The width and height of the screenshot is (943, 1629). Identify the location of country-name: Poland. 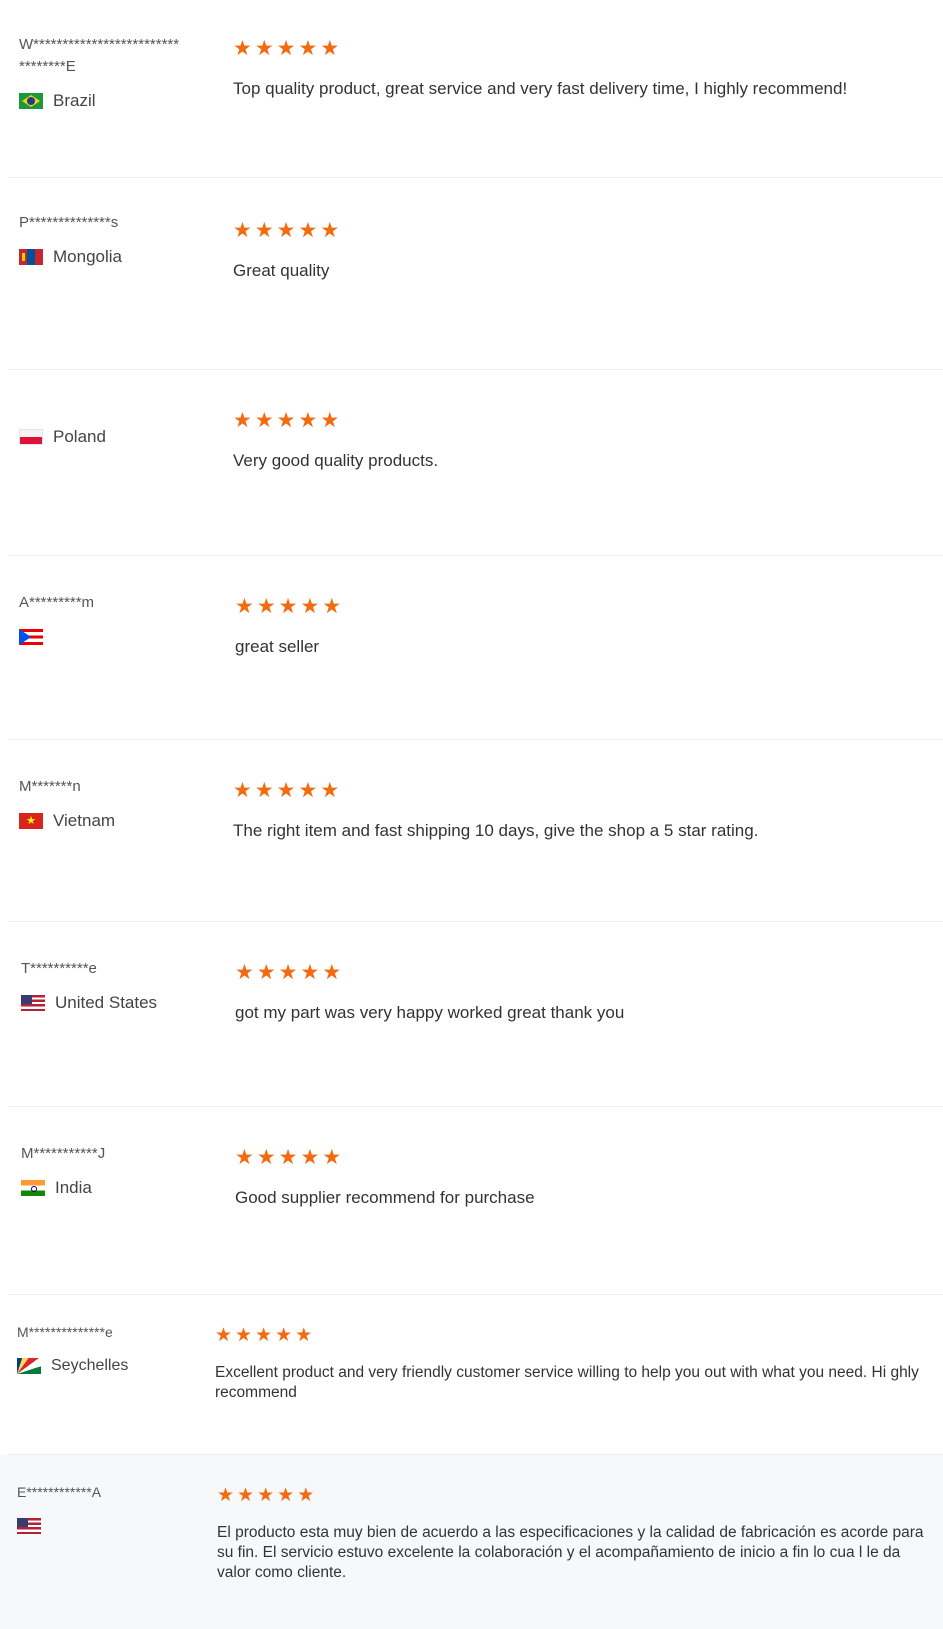
(79, 436).